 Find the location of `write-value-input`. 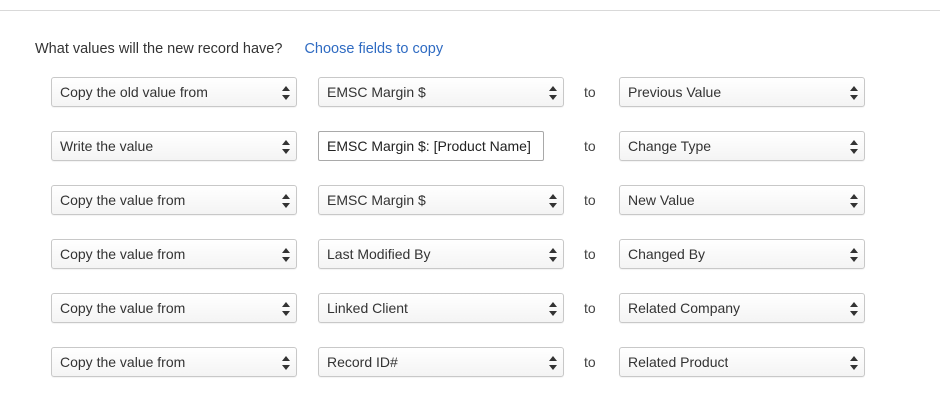

write-value-input is located at coordinates (431, 146).